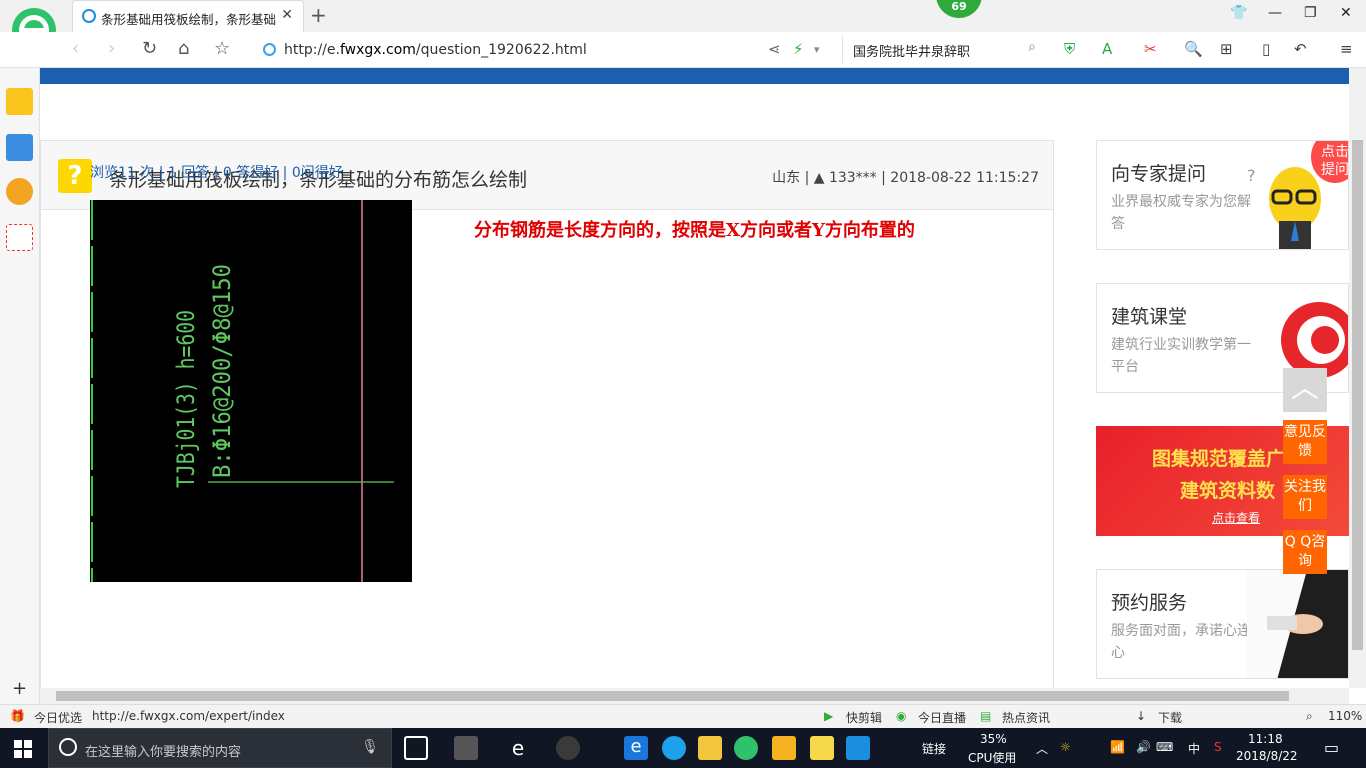  What do you see at coordinates (1345, 716) in the screenshot?
I see `zoom-level: 110%` at bounding box center [1345, 716].